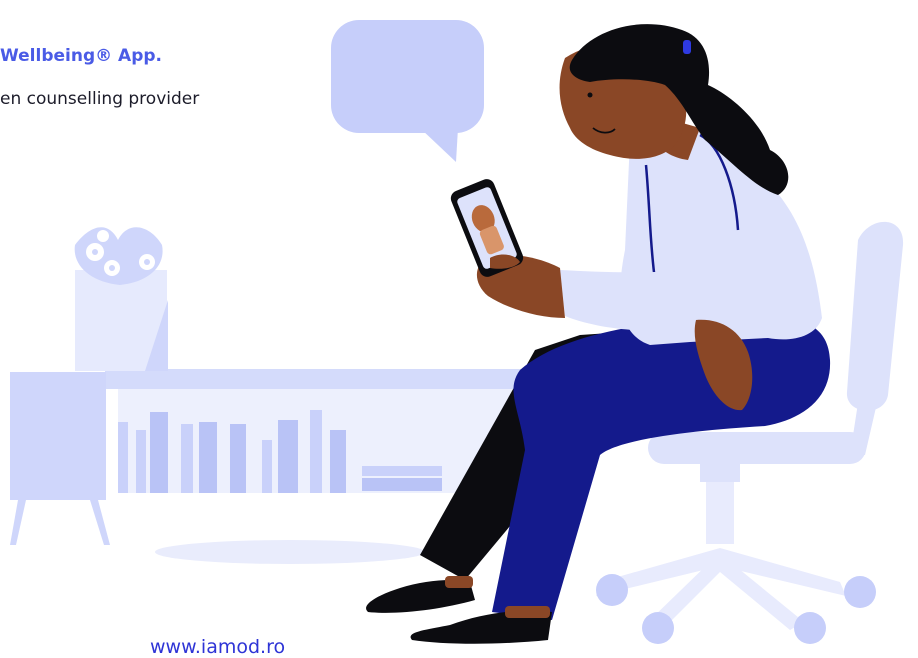 This screenshot has width=918, height=658. Describe the element at coordinates (121, 299) in the screenshot. I see `flower-vase` at that location.